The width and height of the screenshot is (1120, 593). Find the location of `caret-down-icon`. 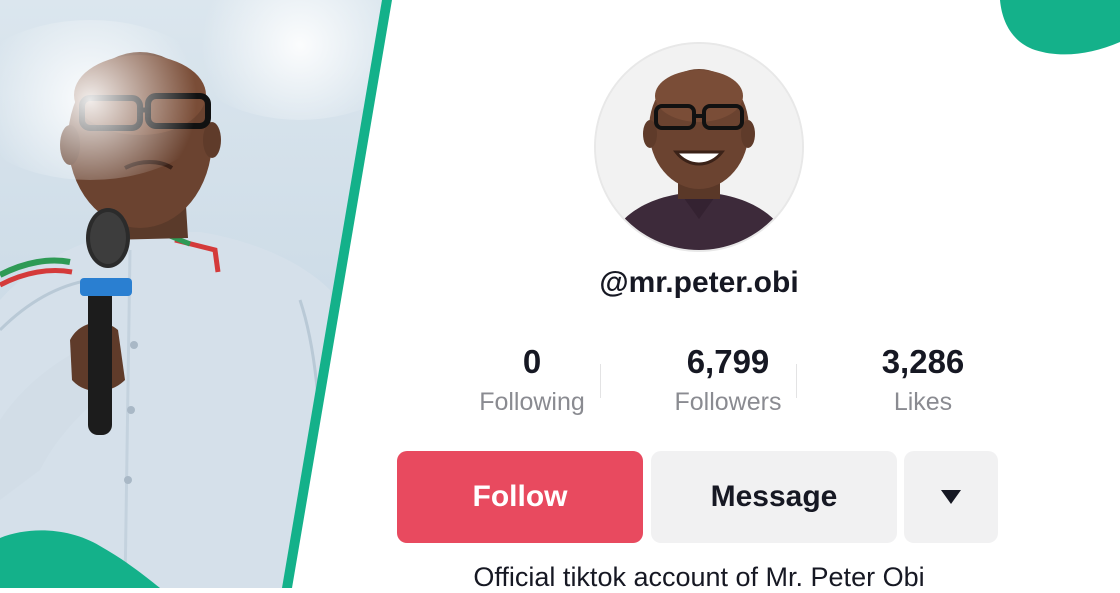

caret-down-icon is located at coordinates (951, 497).